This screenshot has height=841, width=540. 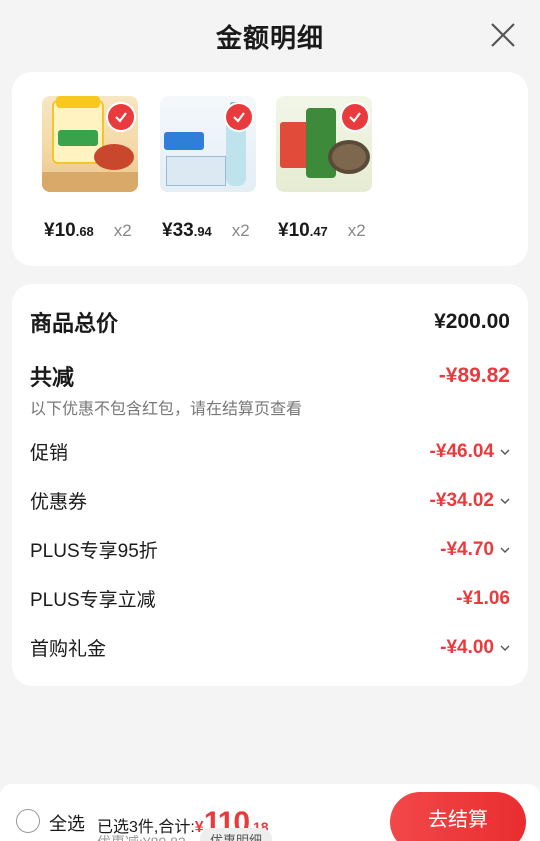 What do you see at coordinates (222, 231) in the screenshot?
I see `product-price-row: ¥ 33 .94 x2` at bounding box center [222, 231].